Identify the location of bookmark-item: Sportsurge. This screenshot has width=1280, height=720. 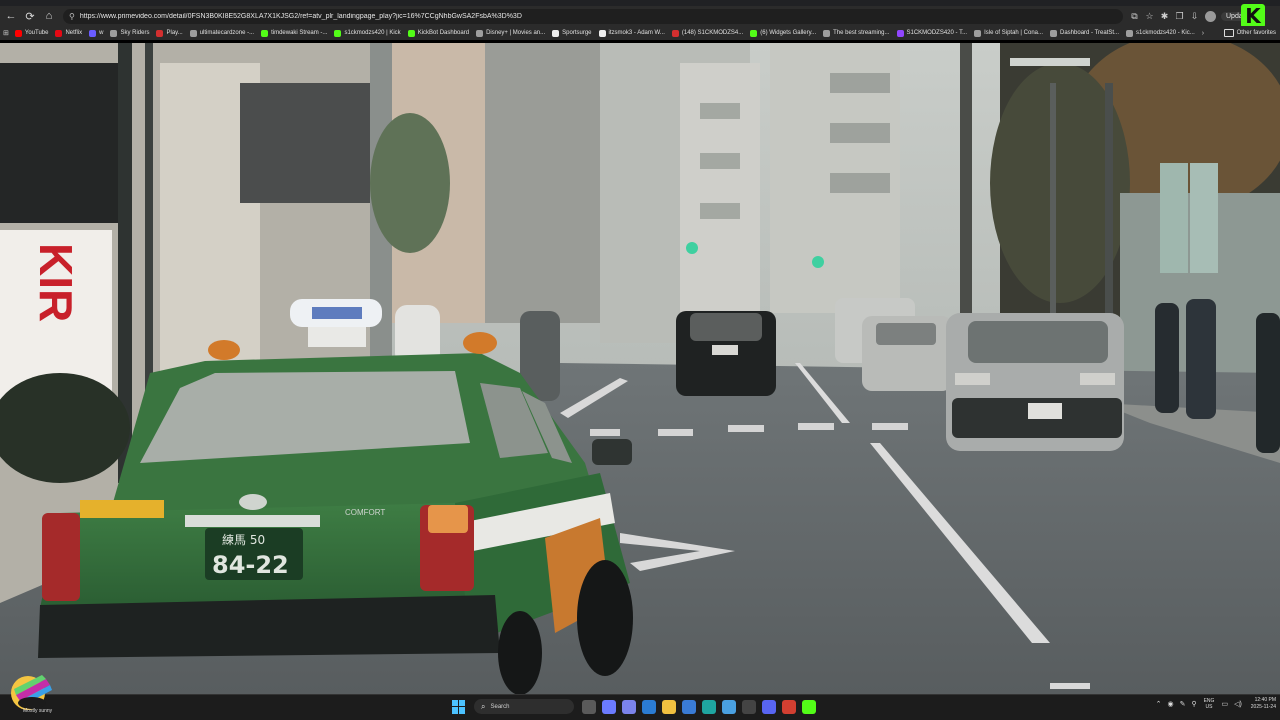
(572, 33).